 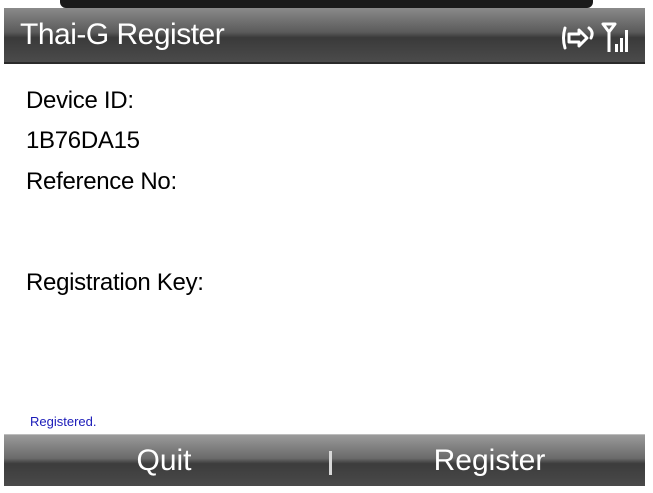 I want to click on title-bar: Thai-G Register, so click(x=324, y=36).